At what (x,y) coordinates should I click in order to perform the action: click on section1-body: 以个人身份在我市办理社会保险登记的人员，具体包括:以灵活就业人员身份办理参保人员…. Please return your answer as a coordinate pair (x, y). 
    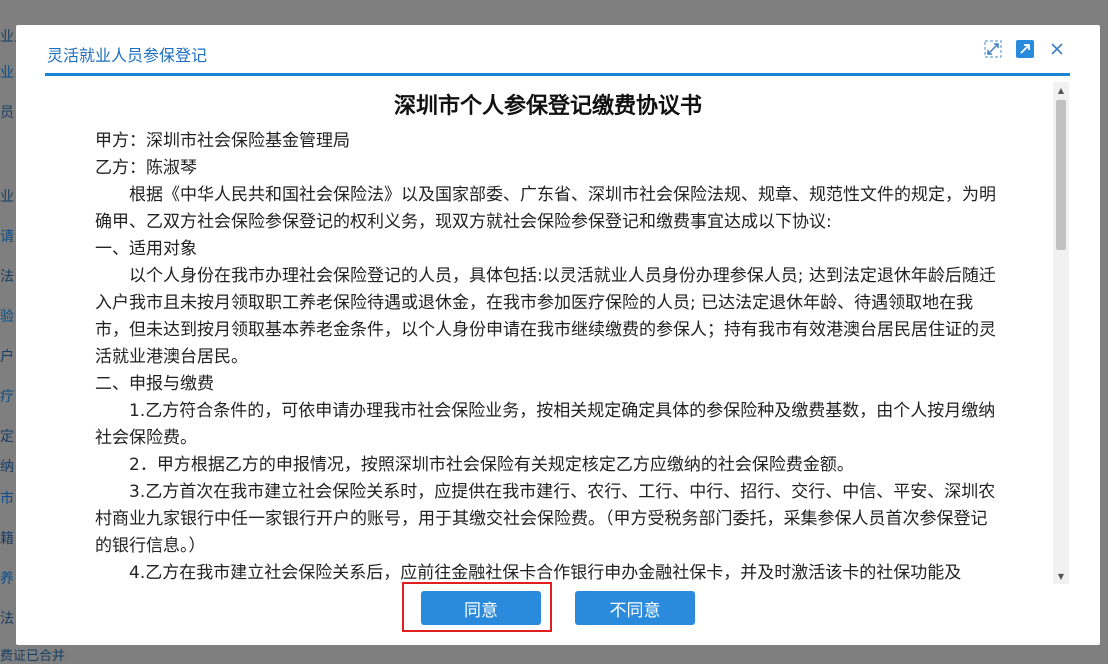
    Looking at the image, I should click on (545, 316).